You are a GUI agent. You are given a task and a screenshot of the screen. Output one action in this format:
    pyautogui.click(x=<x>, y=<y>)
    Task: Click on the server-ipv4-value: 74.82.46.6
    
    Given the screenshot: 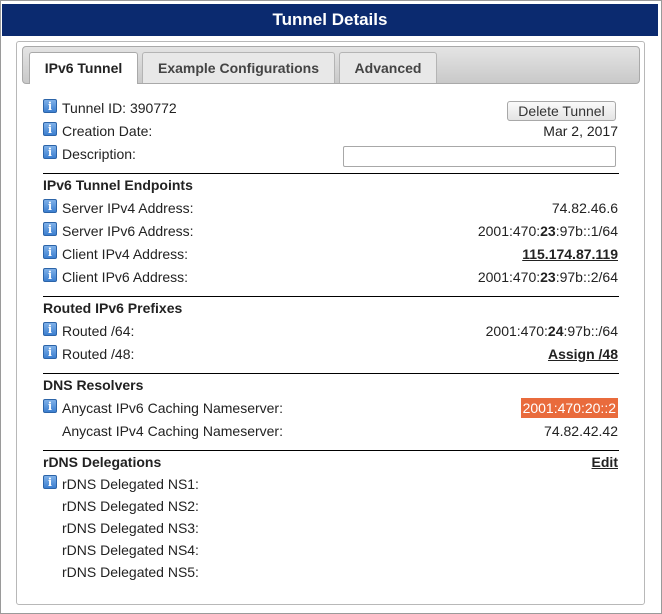 What is the action you would take?
    pyautogui.click(x=584, y=208)
    